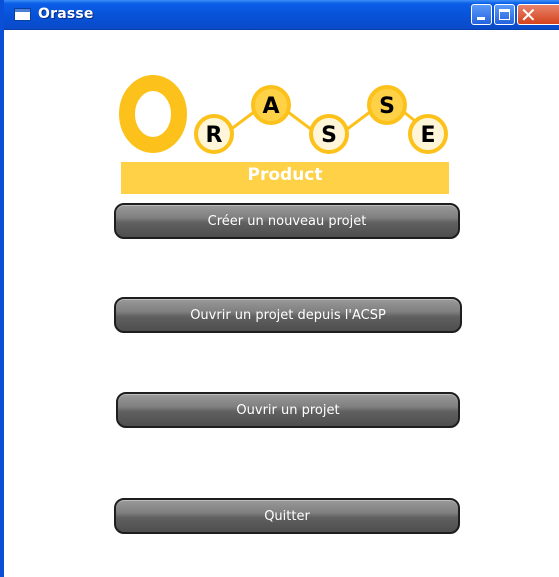 The width and height of the screenshot is (559, 577). I want to click on logo-letter: A, so click(270, 106).